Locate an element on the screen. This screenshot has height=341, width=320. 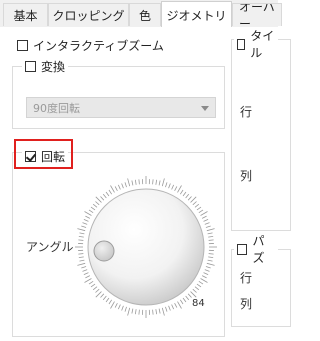
transform-select: 90度回転 is located at coordinates (121, 107).